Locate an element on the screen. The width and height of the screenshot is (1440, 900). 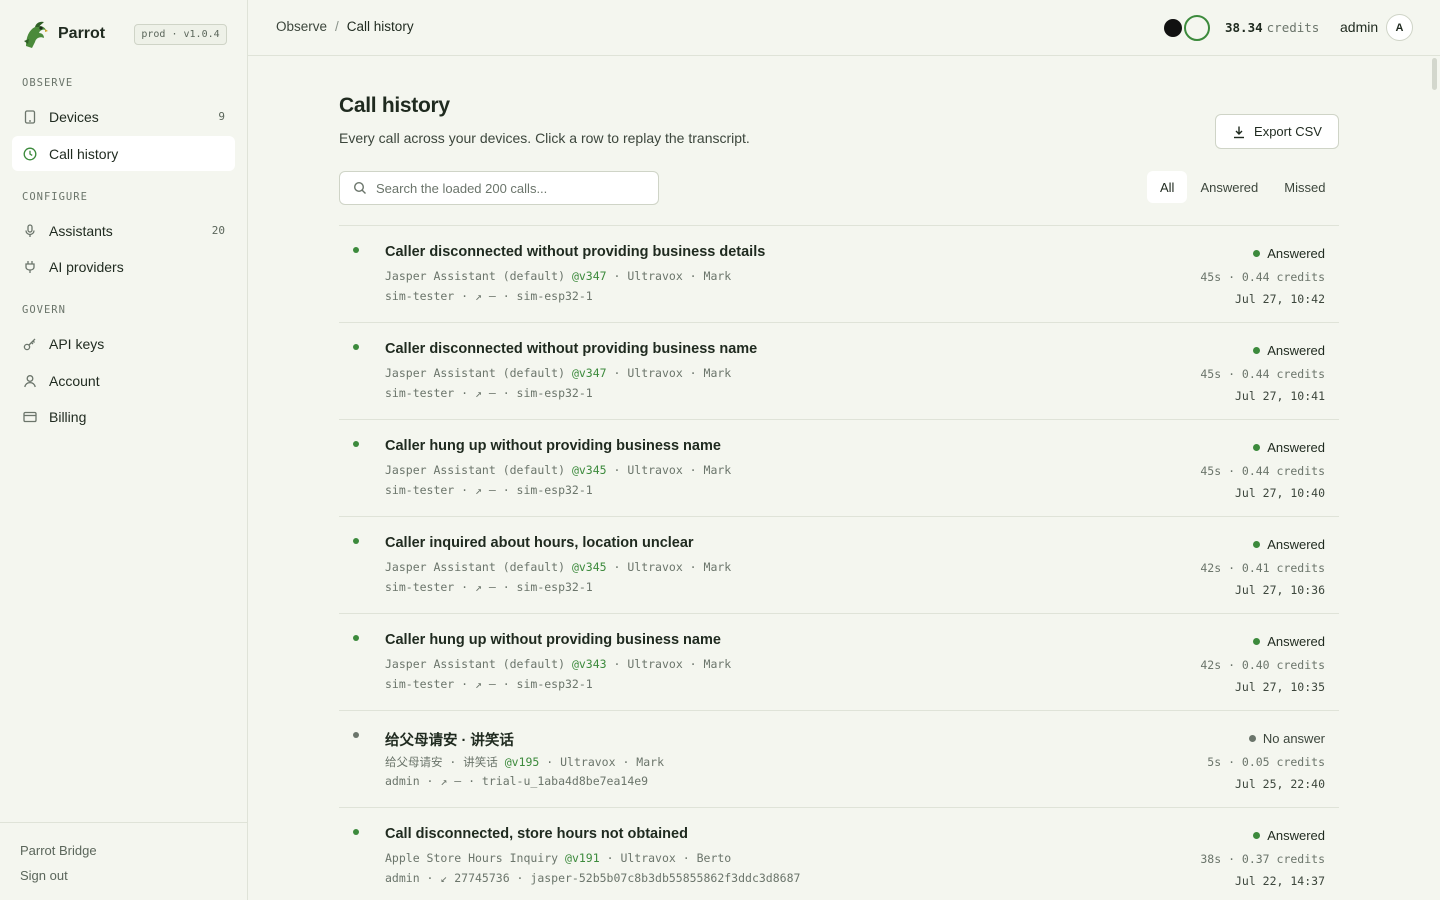
sidebar-item-ai-providers: AI providers is located at coordinates (123, 266).